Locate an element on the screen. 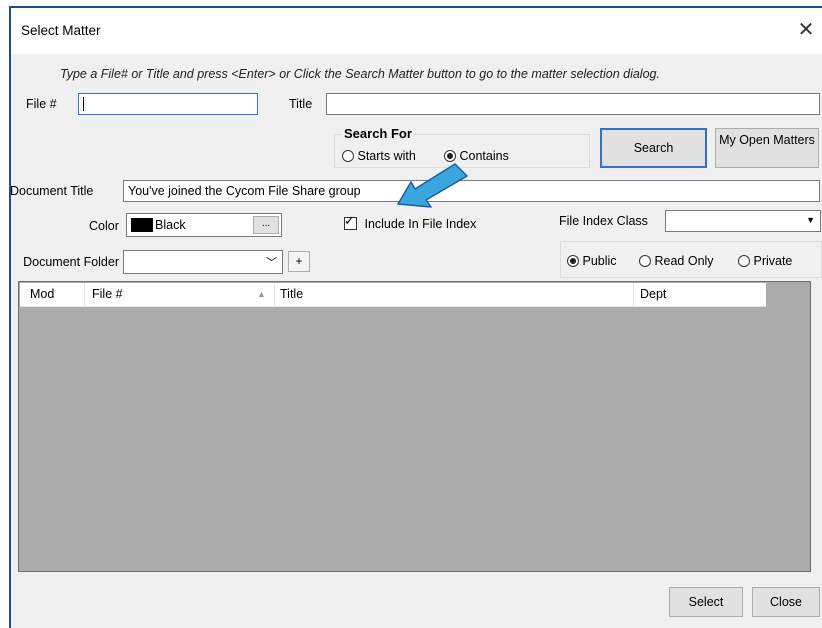 Image resolution: width=822 pixels, height=628 pixels. window-title: Select Matter is located at coordinates (61, 30).